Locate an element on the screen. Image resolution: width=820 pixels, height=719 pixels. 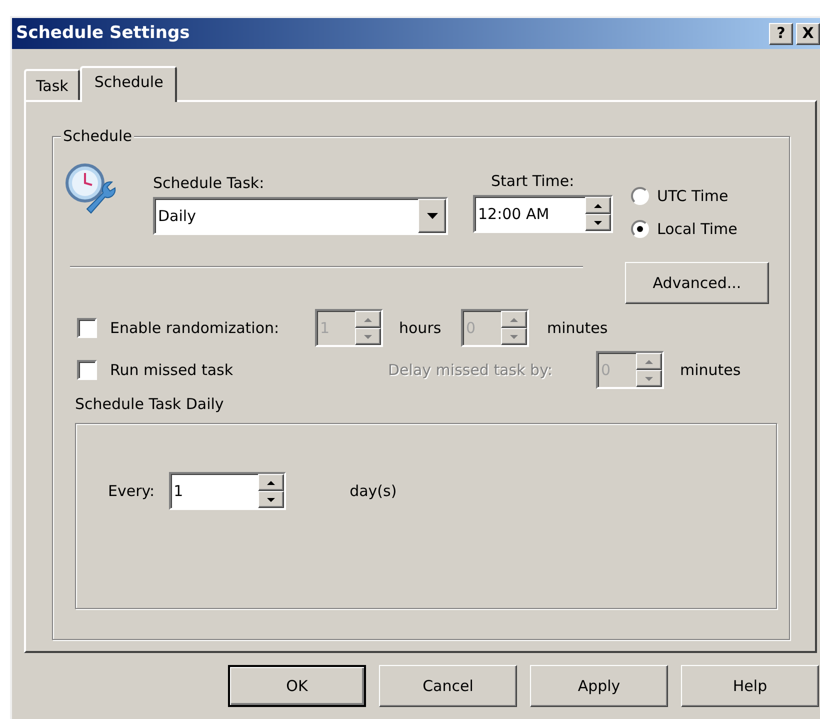
start-time-label: Start Time: is located at coordinates (533, 181).